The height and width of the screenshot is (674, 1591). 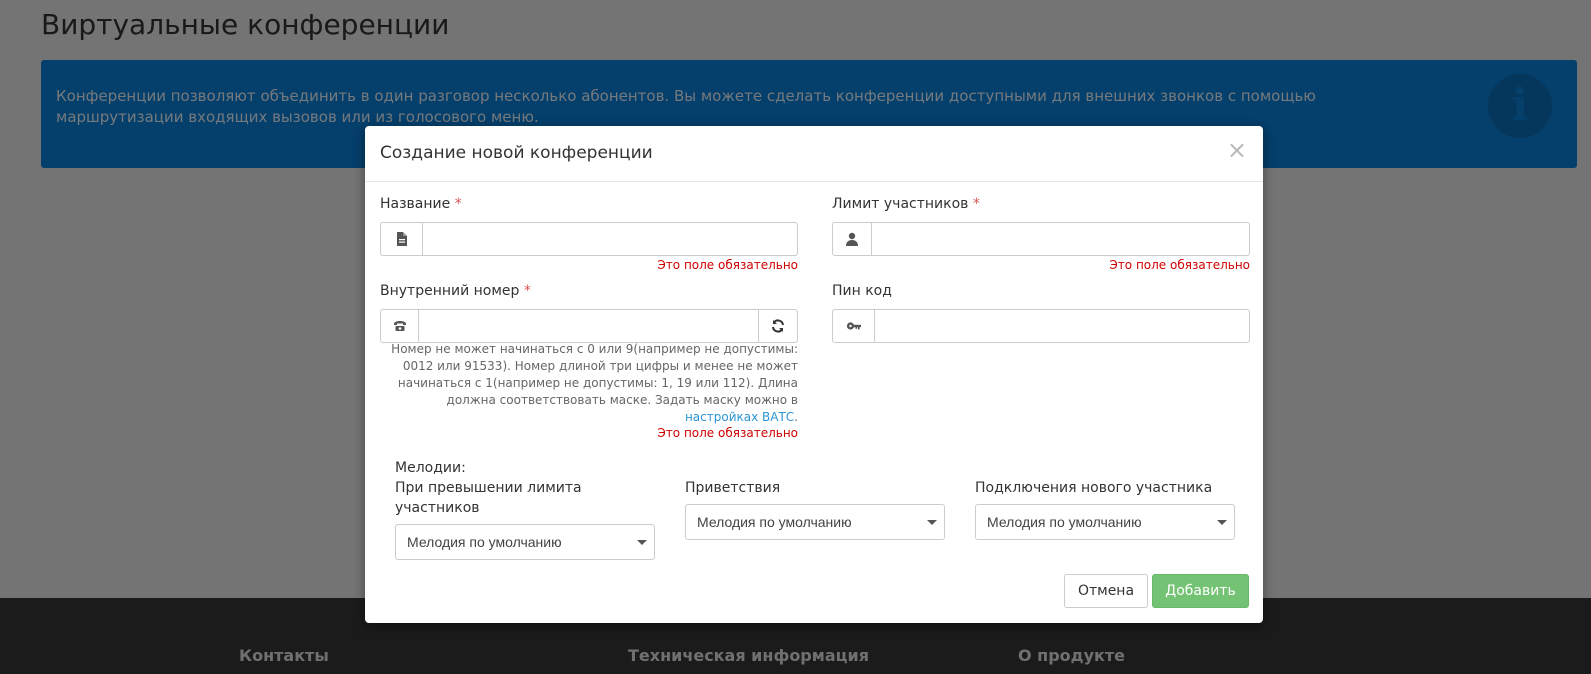 What do you see at coordinates (1237, 150) in the screenshot?
I see `close-button: ×` at bounding box center [1237, 150].